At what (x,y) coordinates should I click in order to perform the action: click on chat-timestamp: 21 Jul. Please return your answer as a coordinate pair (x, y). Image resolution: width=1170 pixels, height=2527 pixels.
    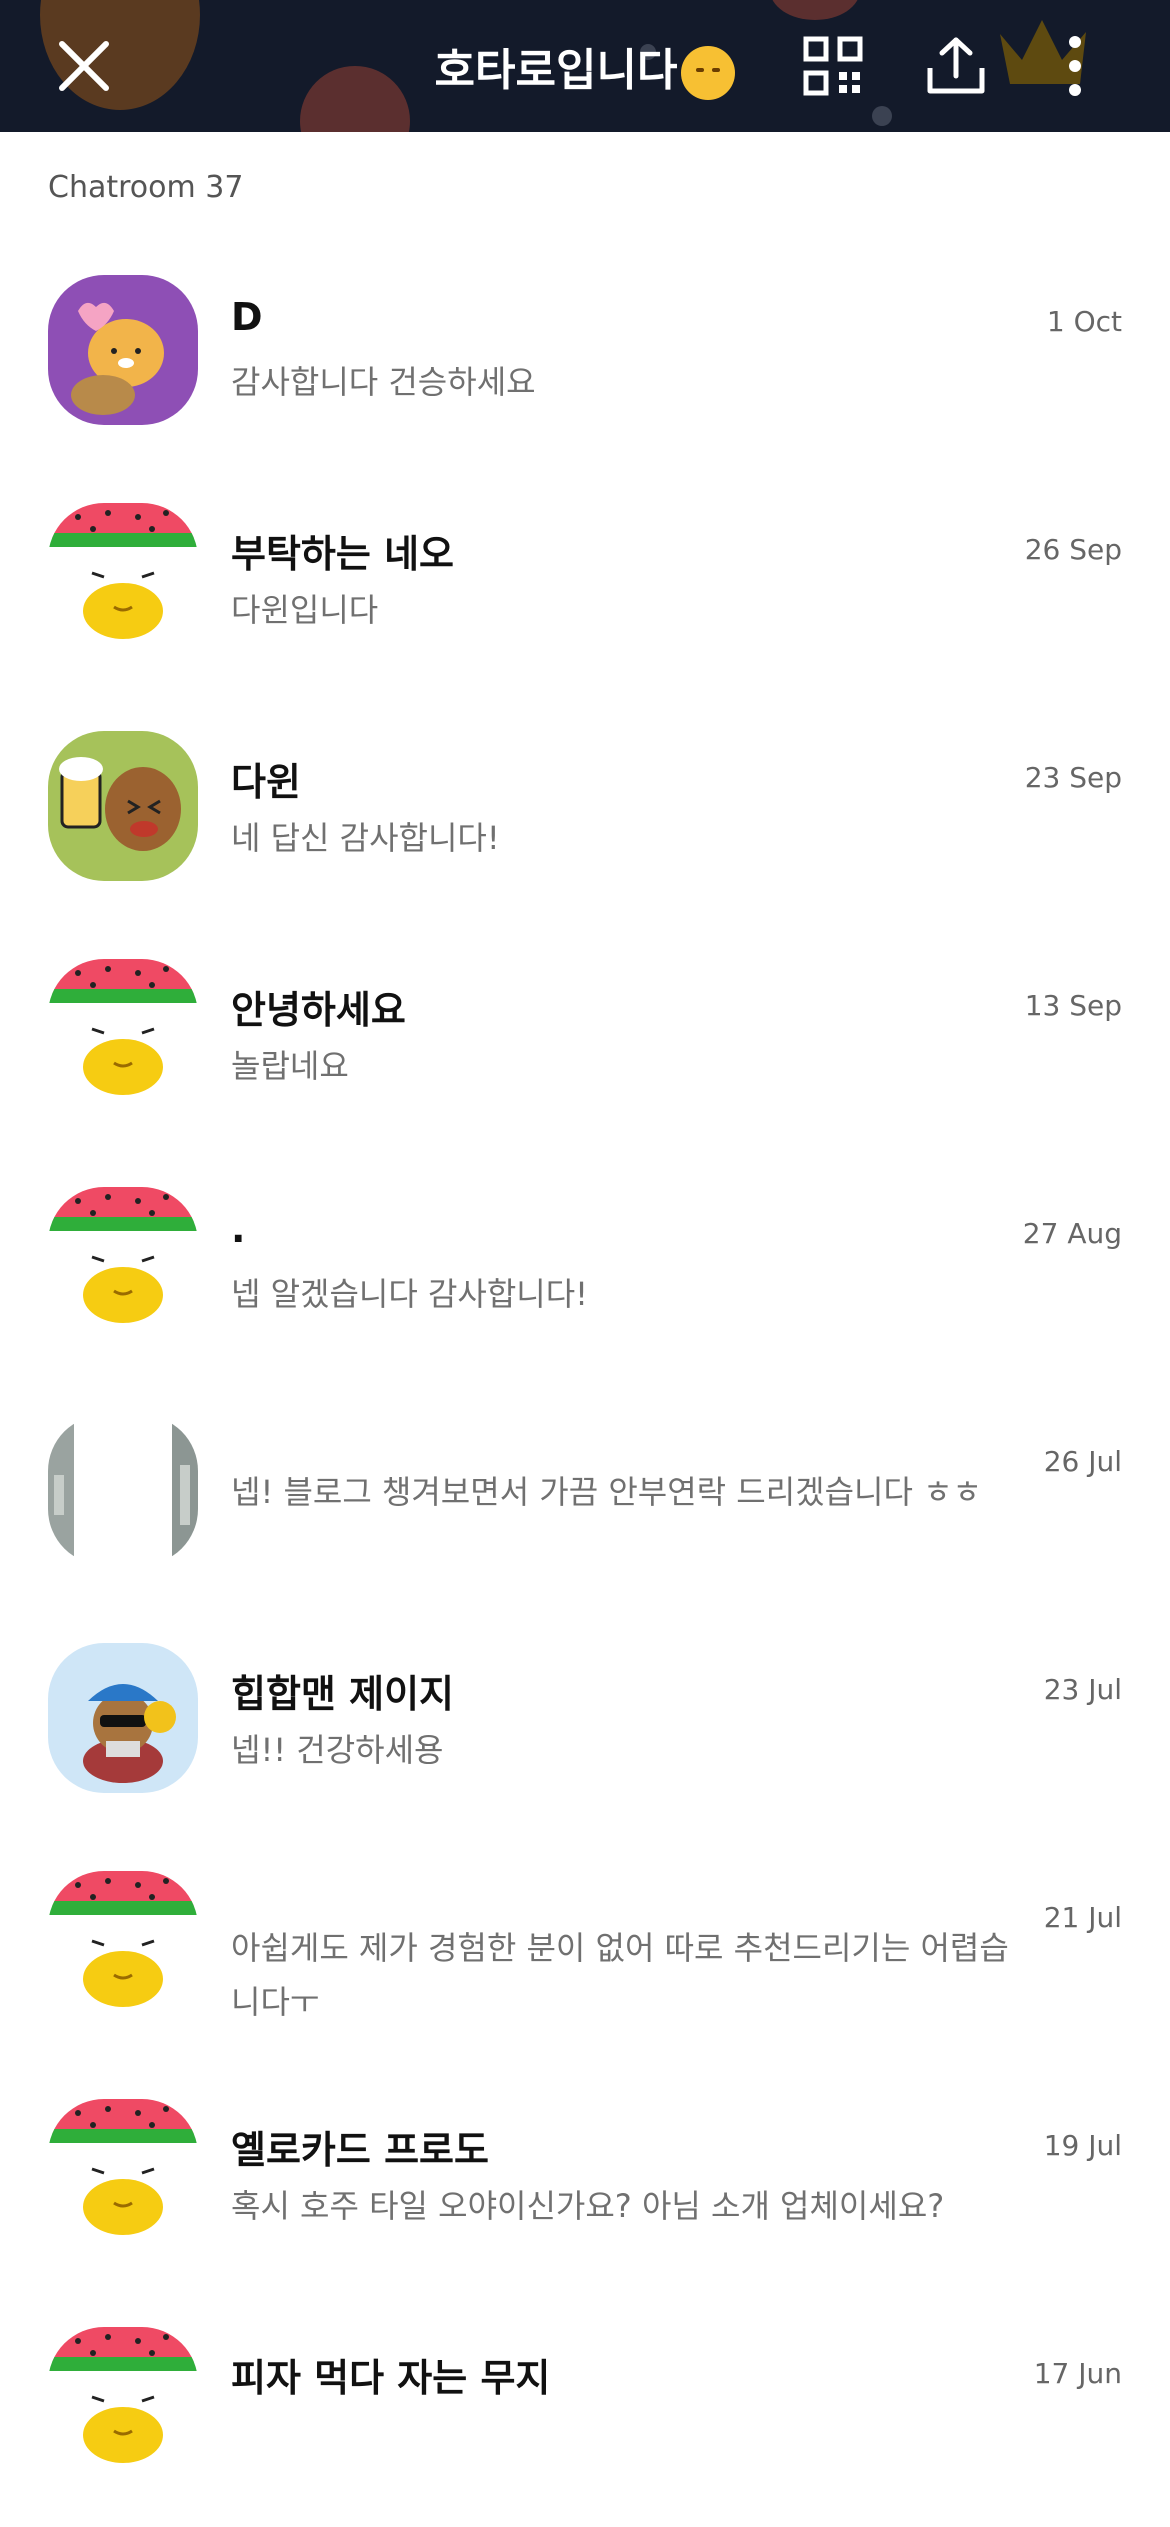
    Looking at the image, I should click on (1082, 1917).